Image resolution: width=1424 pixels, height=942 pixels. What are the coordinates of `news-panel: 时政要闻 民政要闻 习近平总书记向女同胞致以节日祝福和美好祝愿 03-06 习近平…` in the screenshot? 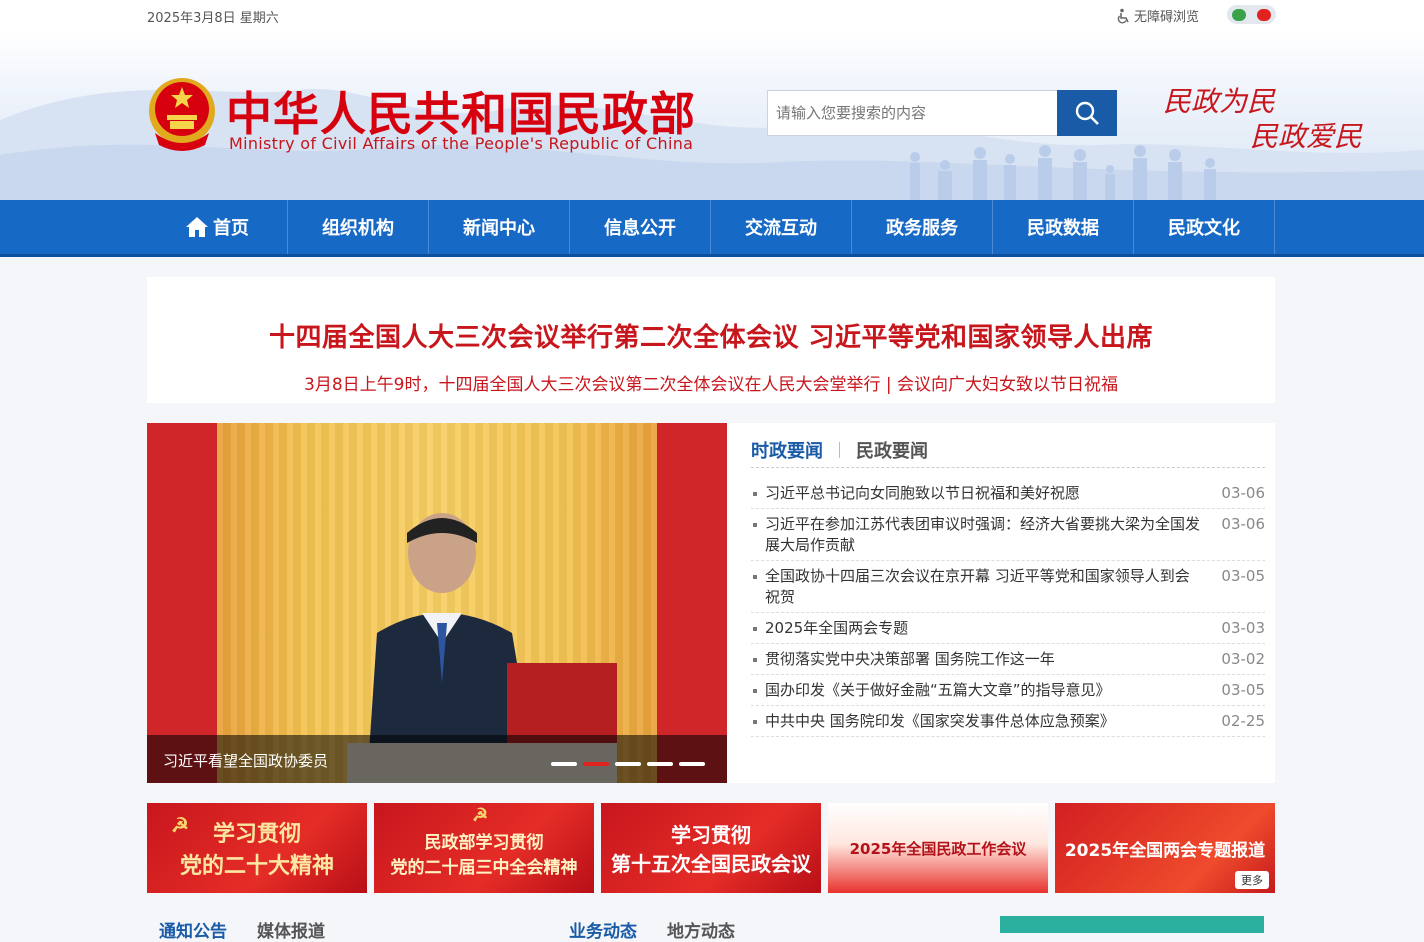 It's located at (1001, 603).